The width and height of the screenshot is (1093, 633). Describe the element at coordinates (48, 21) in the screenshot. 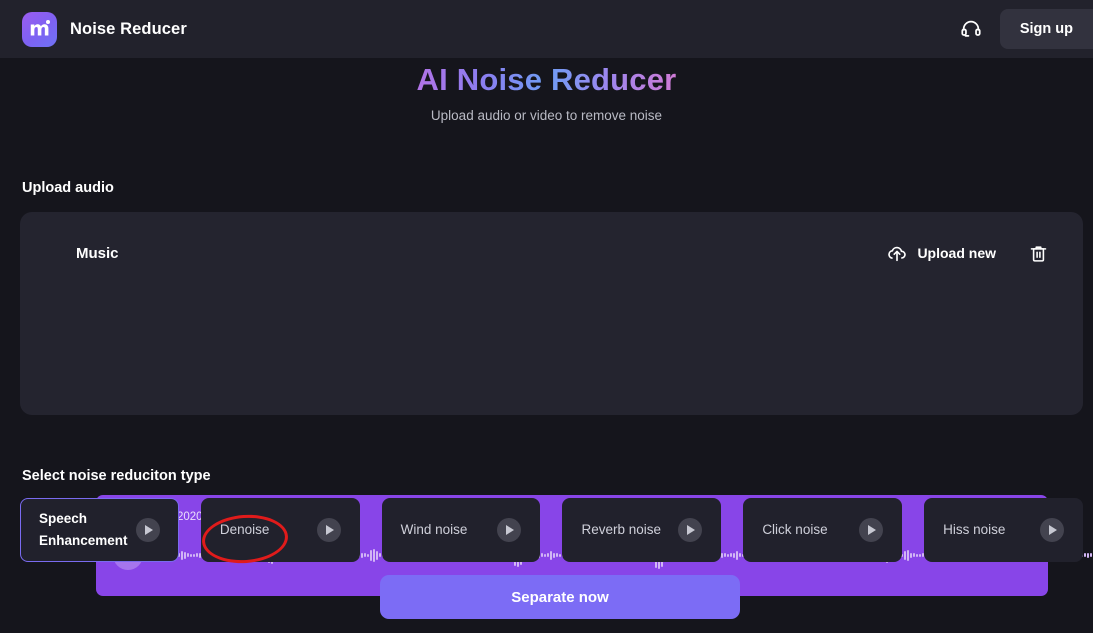

I see `logo-dot` at that location.